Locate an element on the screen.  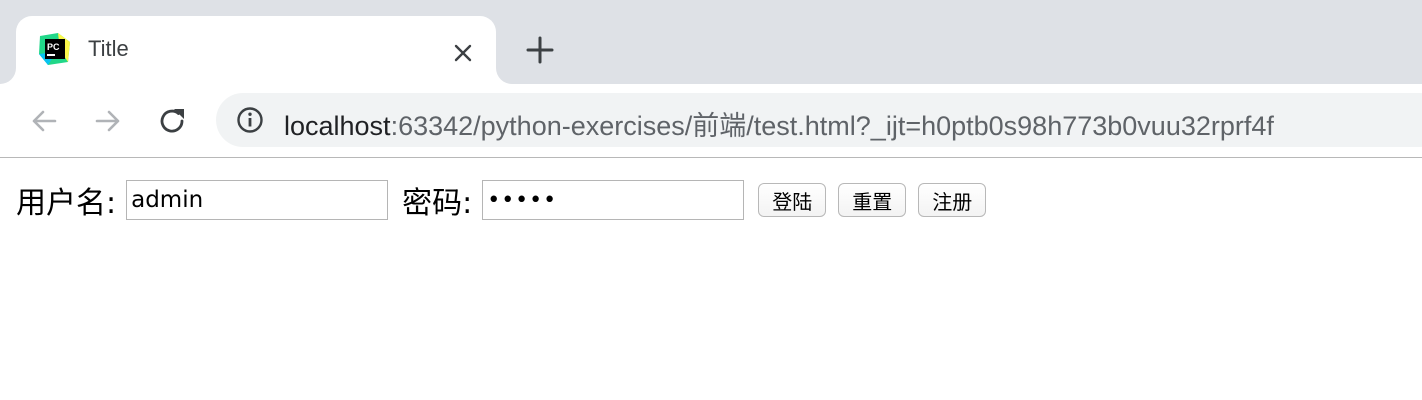
username-value: admin is located at coordinates (167, 200).